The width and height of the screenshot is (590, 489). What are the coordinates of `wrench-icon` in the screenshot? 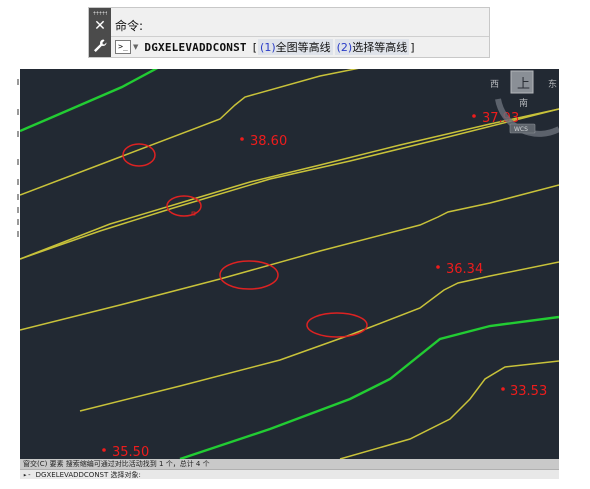 It's located at (100, 46).